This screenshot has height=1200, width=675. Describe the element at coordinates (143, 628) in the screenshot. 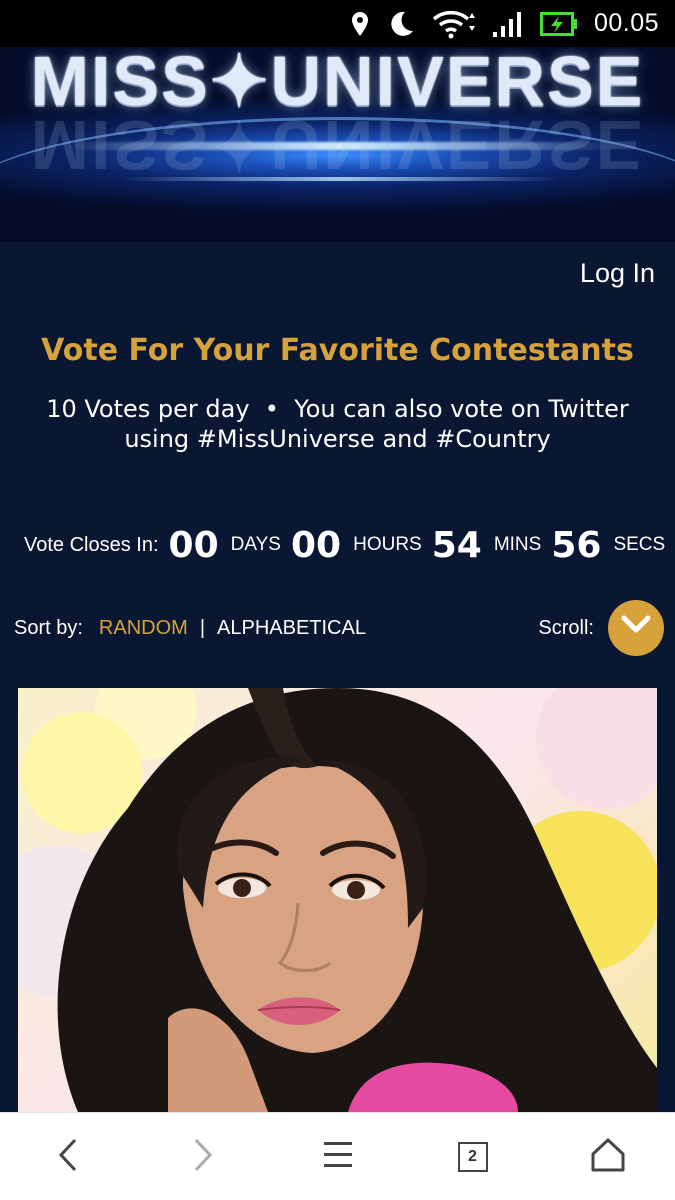

I see `sort-random-link: RANDOM` at that location.